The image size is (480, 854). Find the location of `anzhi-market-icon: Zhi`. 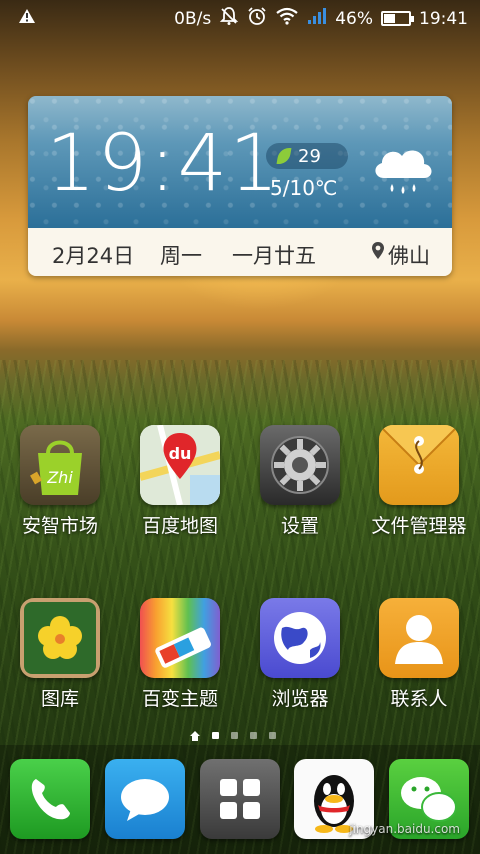

anzhi-market-icon: Zhi is located at coordinates (60, 465).